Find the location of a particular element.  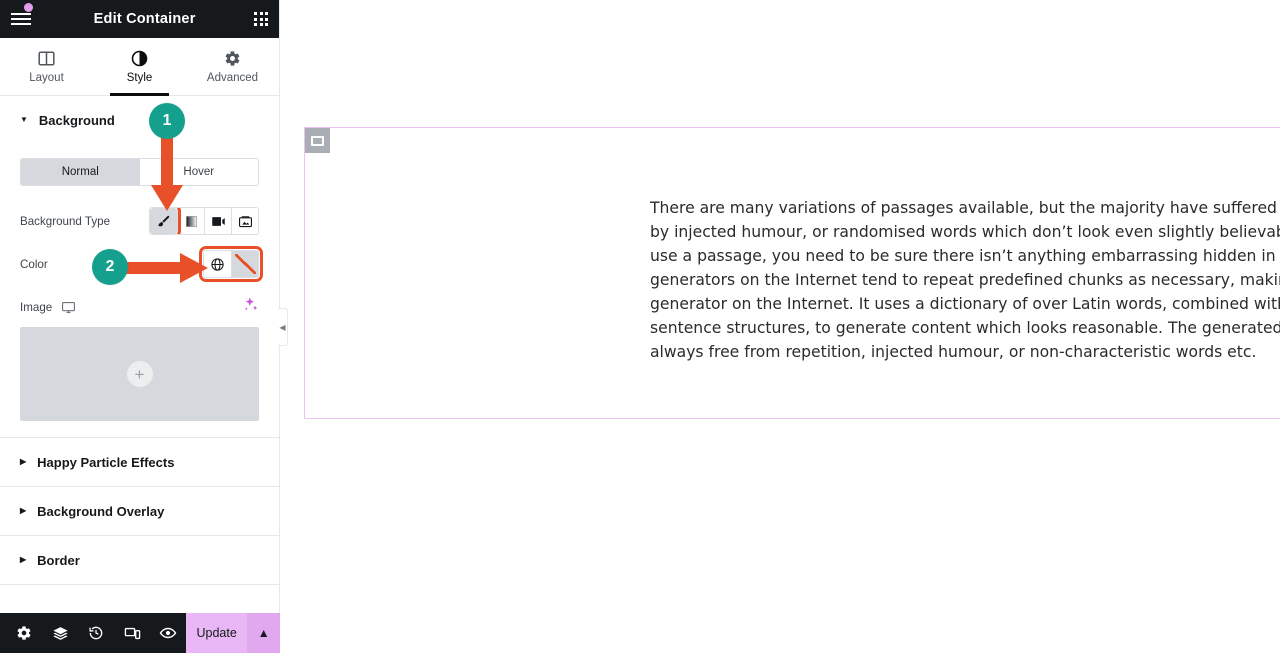

gradient-square-icon is located at coordinates (191, 221).